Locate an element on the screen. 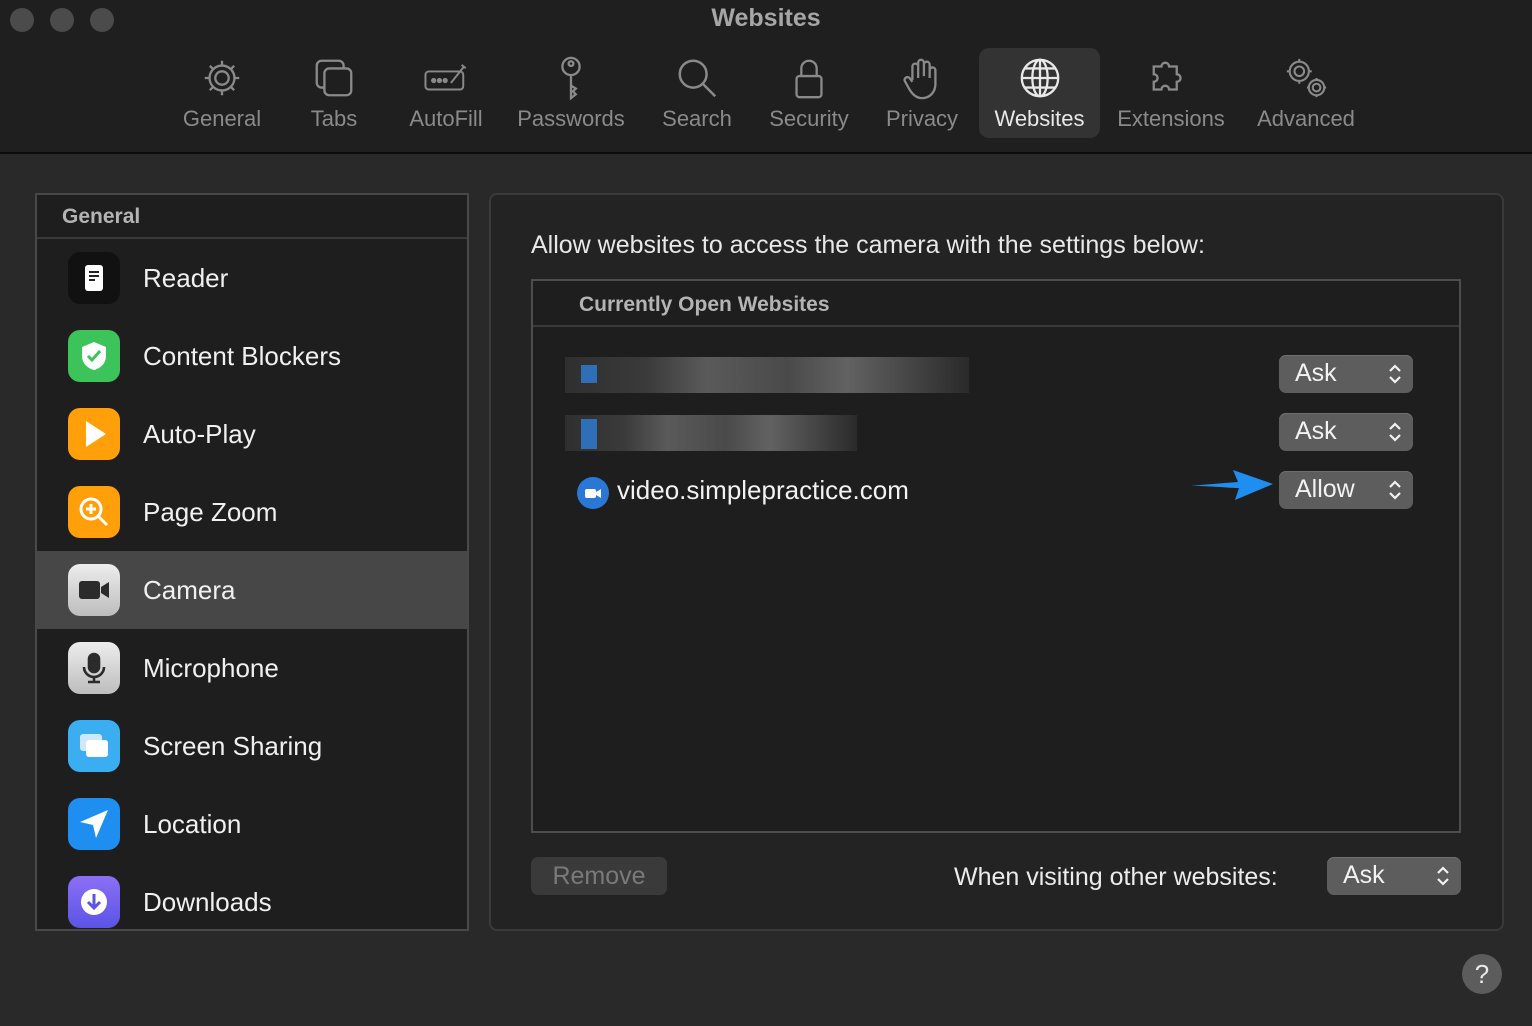 The image size is (1532, 1026). annotation-arrow-icon is located at coordinates (1232, 485).